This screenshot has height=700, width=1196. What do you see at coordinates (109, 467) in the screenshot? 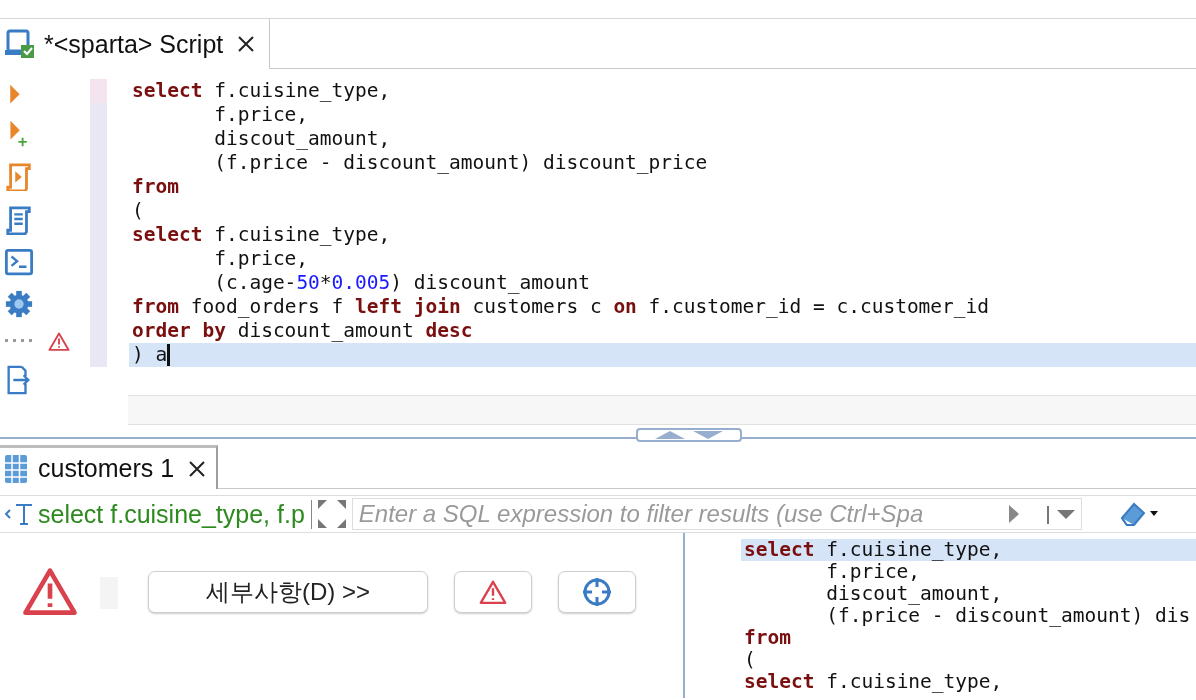
I see `results-tab: customers 1` at bounding box center [109, 467].